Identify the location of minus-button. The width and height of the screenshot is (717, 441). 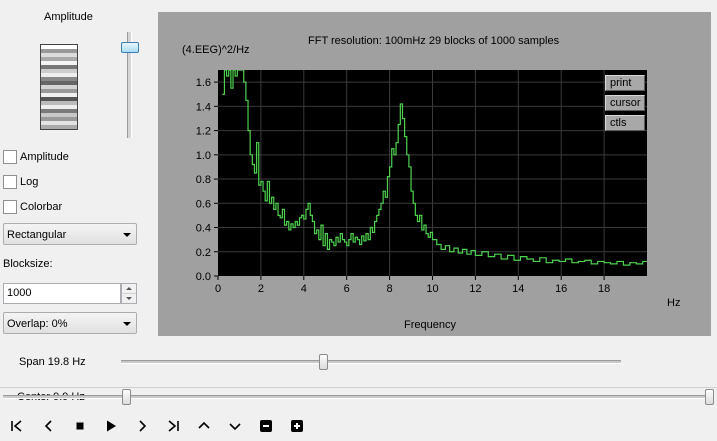
(266, 426).